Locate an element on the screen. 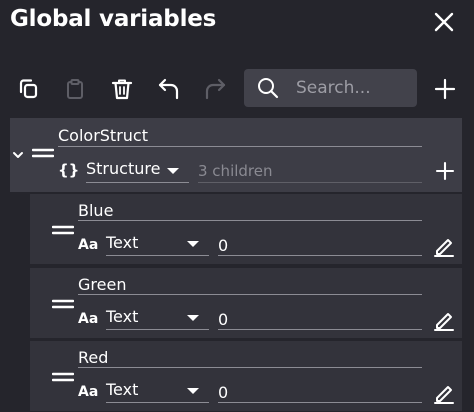  chevron-down-icon is located at coordinates (18, 155).